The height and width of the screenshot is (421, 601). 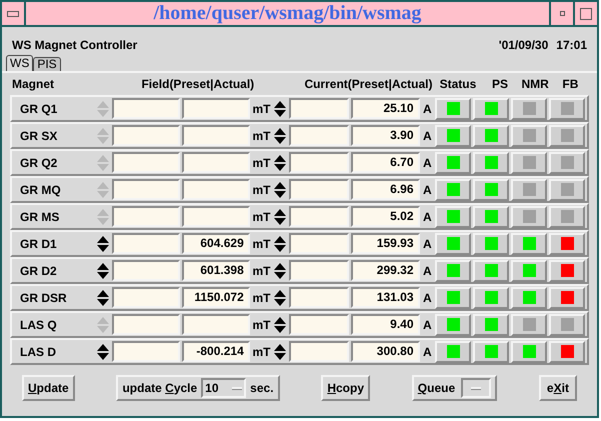 What do you see at coordinates (385, 108) in the screenshot?
I see `value-field: 25.10` at bounding box center [385, 108].